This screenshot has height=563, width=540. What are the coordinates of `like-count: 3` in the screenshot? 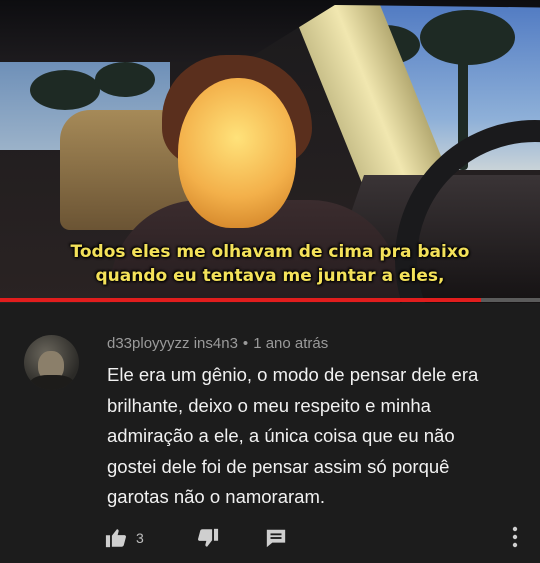 It's located at (140, 538).